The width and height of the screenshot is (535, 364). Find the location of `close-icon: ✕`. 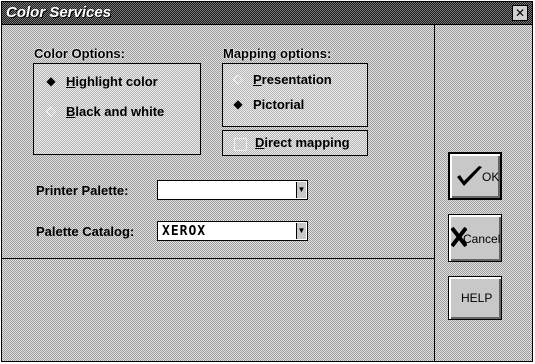

close-icon: ✕ is located at coordinates (520, 13).